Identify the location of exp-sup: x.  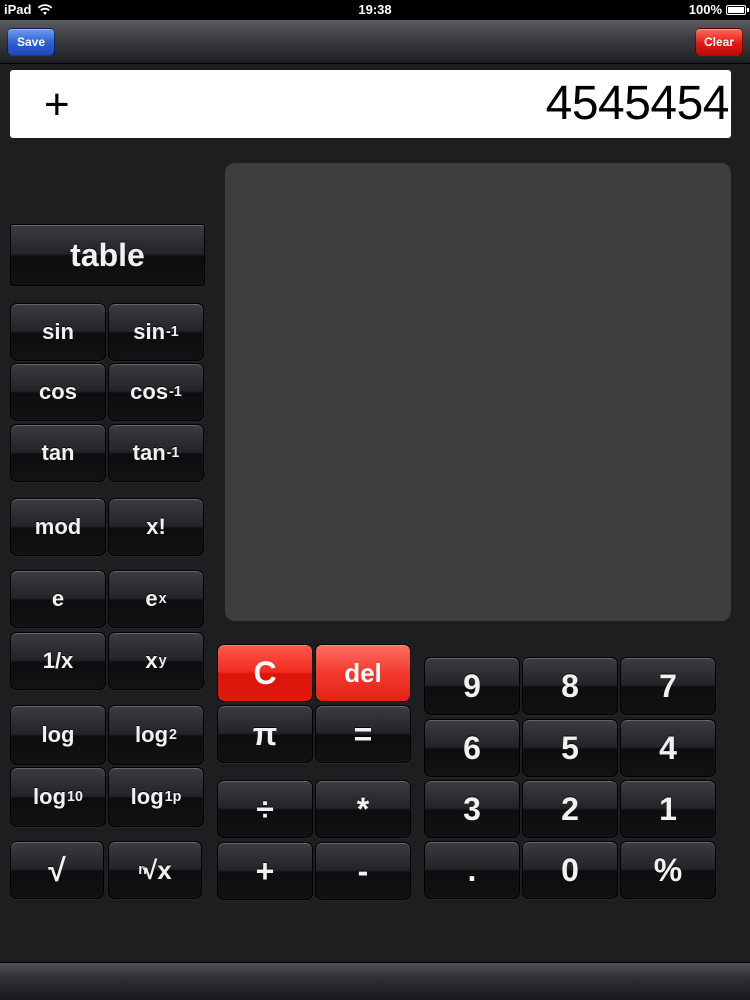
(162, 599).